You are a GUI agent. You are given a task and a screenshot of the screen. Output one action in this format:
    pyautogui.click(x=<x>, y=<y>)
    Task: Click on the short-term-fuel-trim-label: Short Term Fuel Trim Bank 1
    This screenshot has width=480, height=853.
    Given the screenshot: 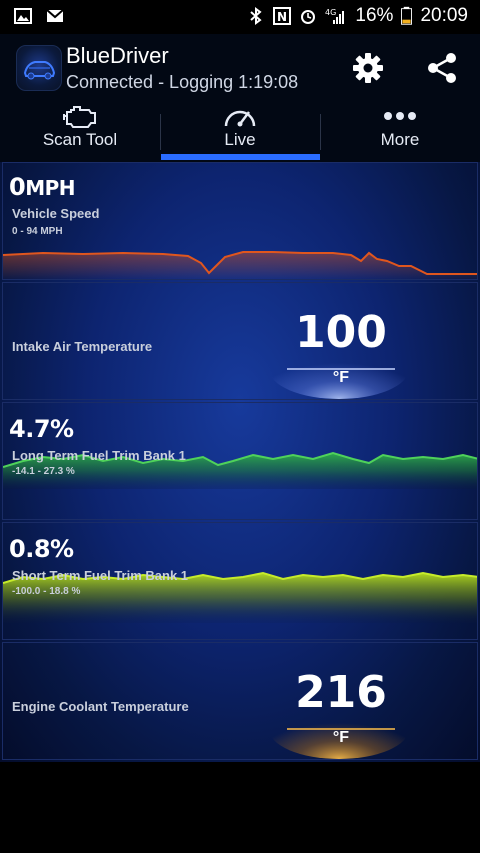 What is the action you would take?
    pyautogui.click(x=100, y=575)
    